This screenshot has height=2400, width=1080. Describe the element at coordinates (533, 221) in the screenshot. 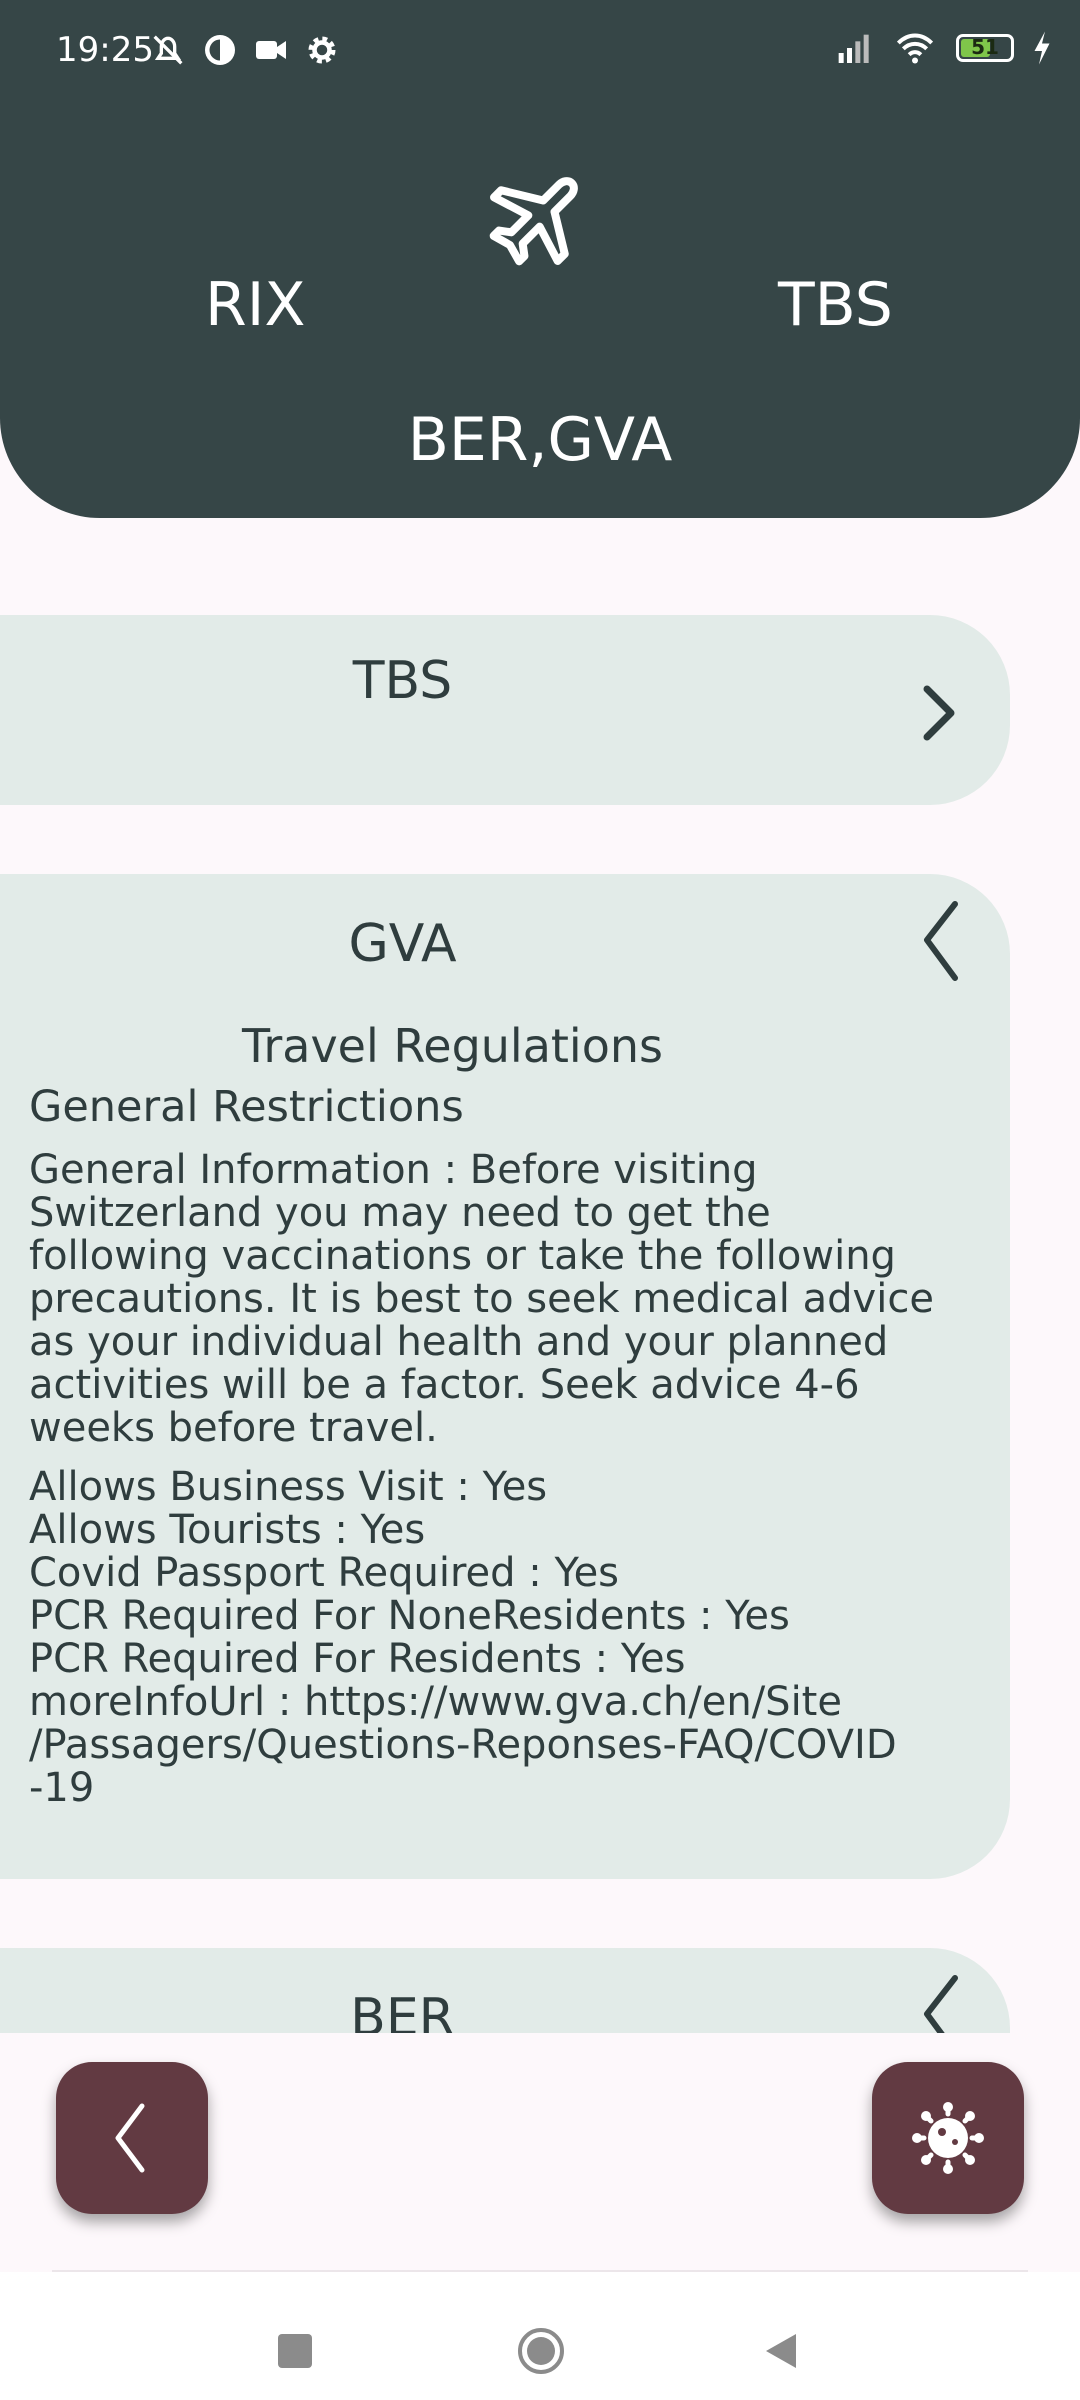

I see `airplane-icon` at that location.